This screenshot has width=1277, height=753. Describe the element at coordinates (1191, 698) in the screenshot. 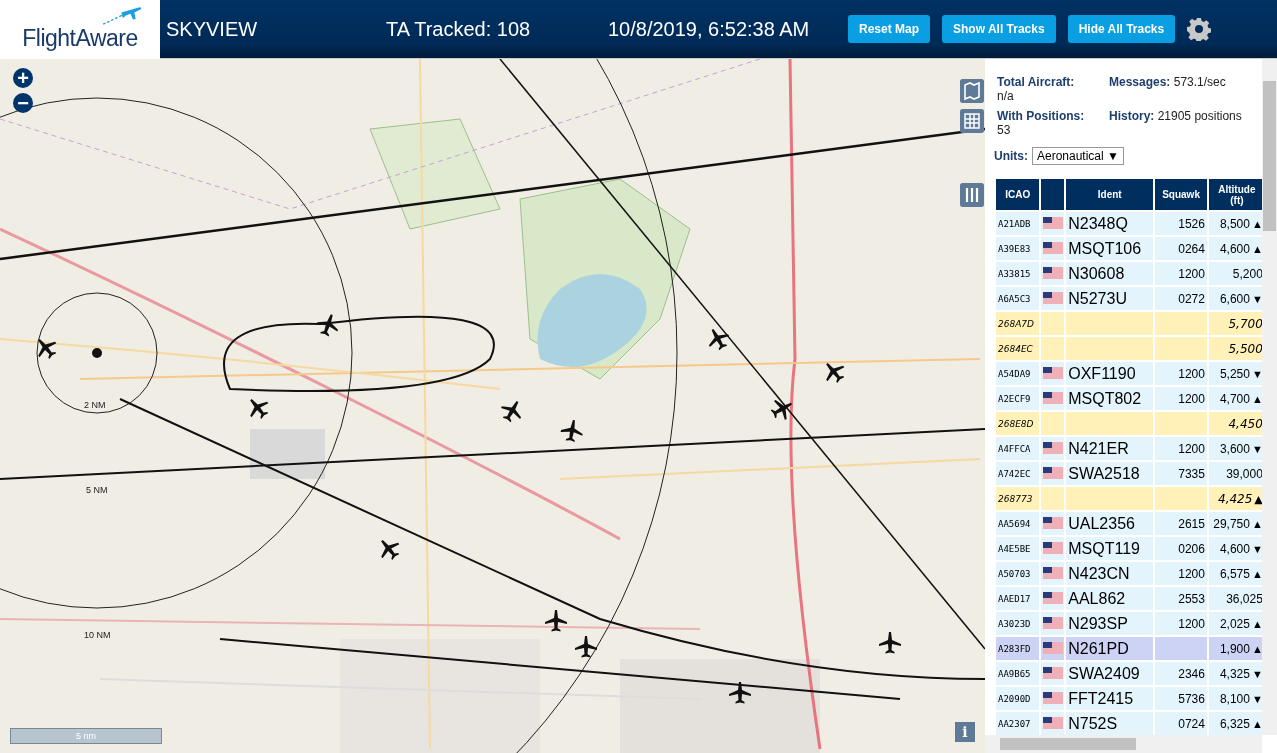

I see `table-cell: 5736` at that location.